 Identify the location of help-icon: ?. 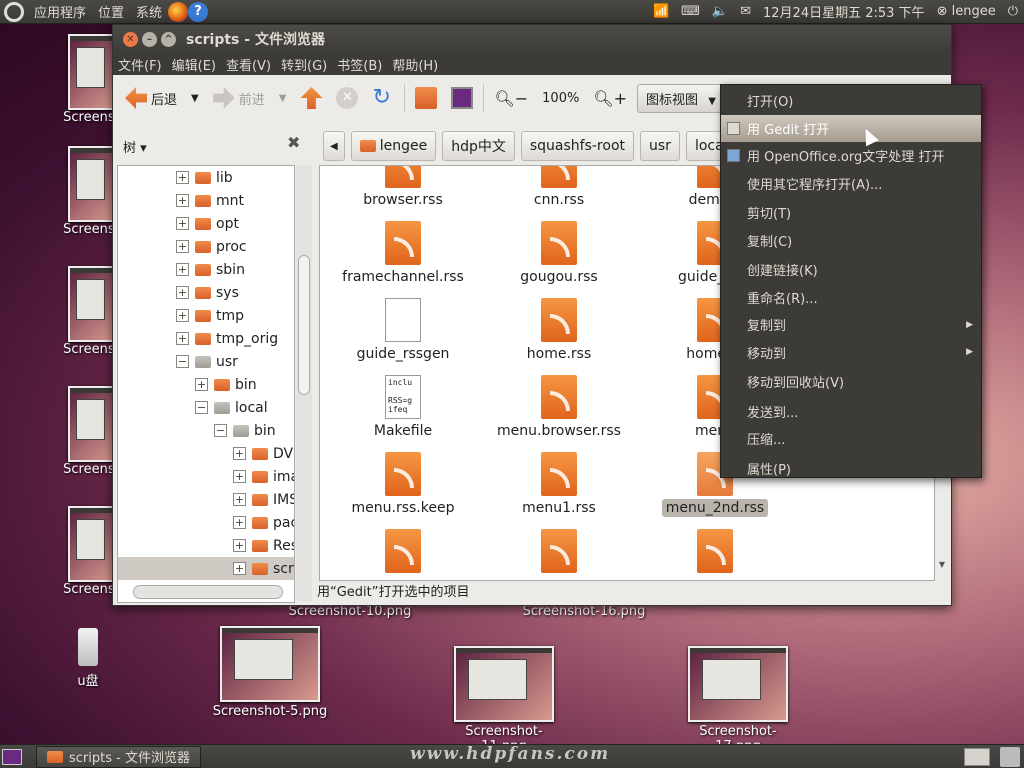
(198, 11).